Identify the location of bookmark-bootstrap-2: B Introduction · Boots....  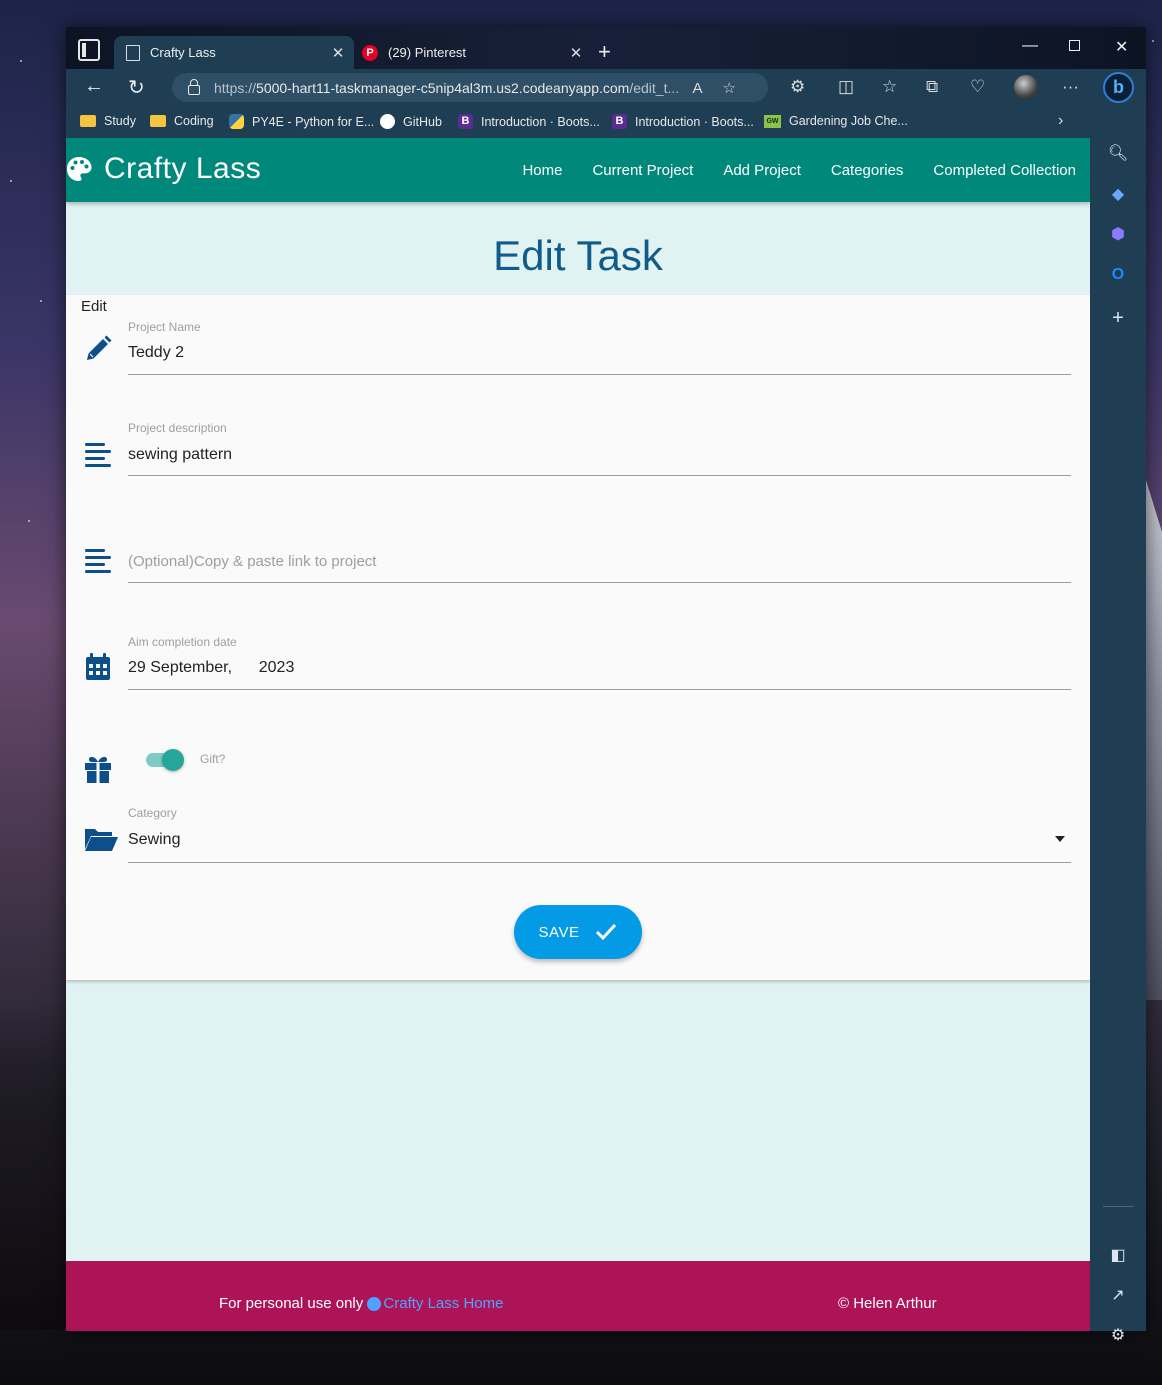
(683, 121).